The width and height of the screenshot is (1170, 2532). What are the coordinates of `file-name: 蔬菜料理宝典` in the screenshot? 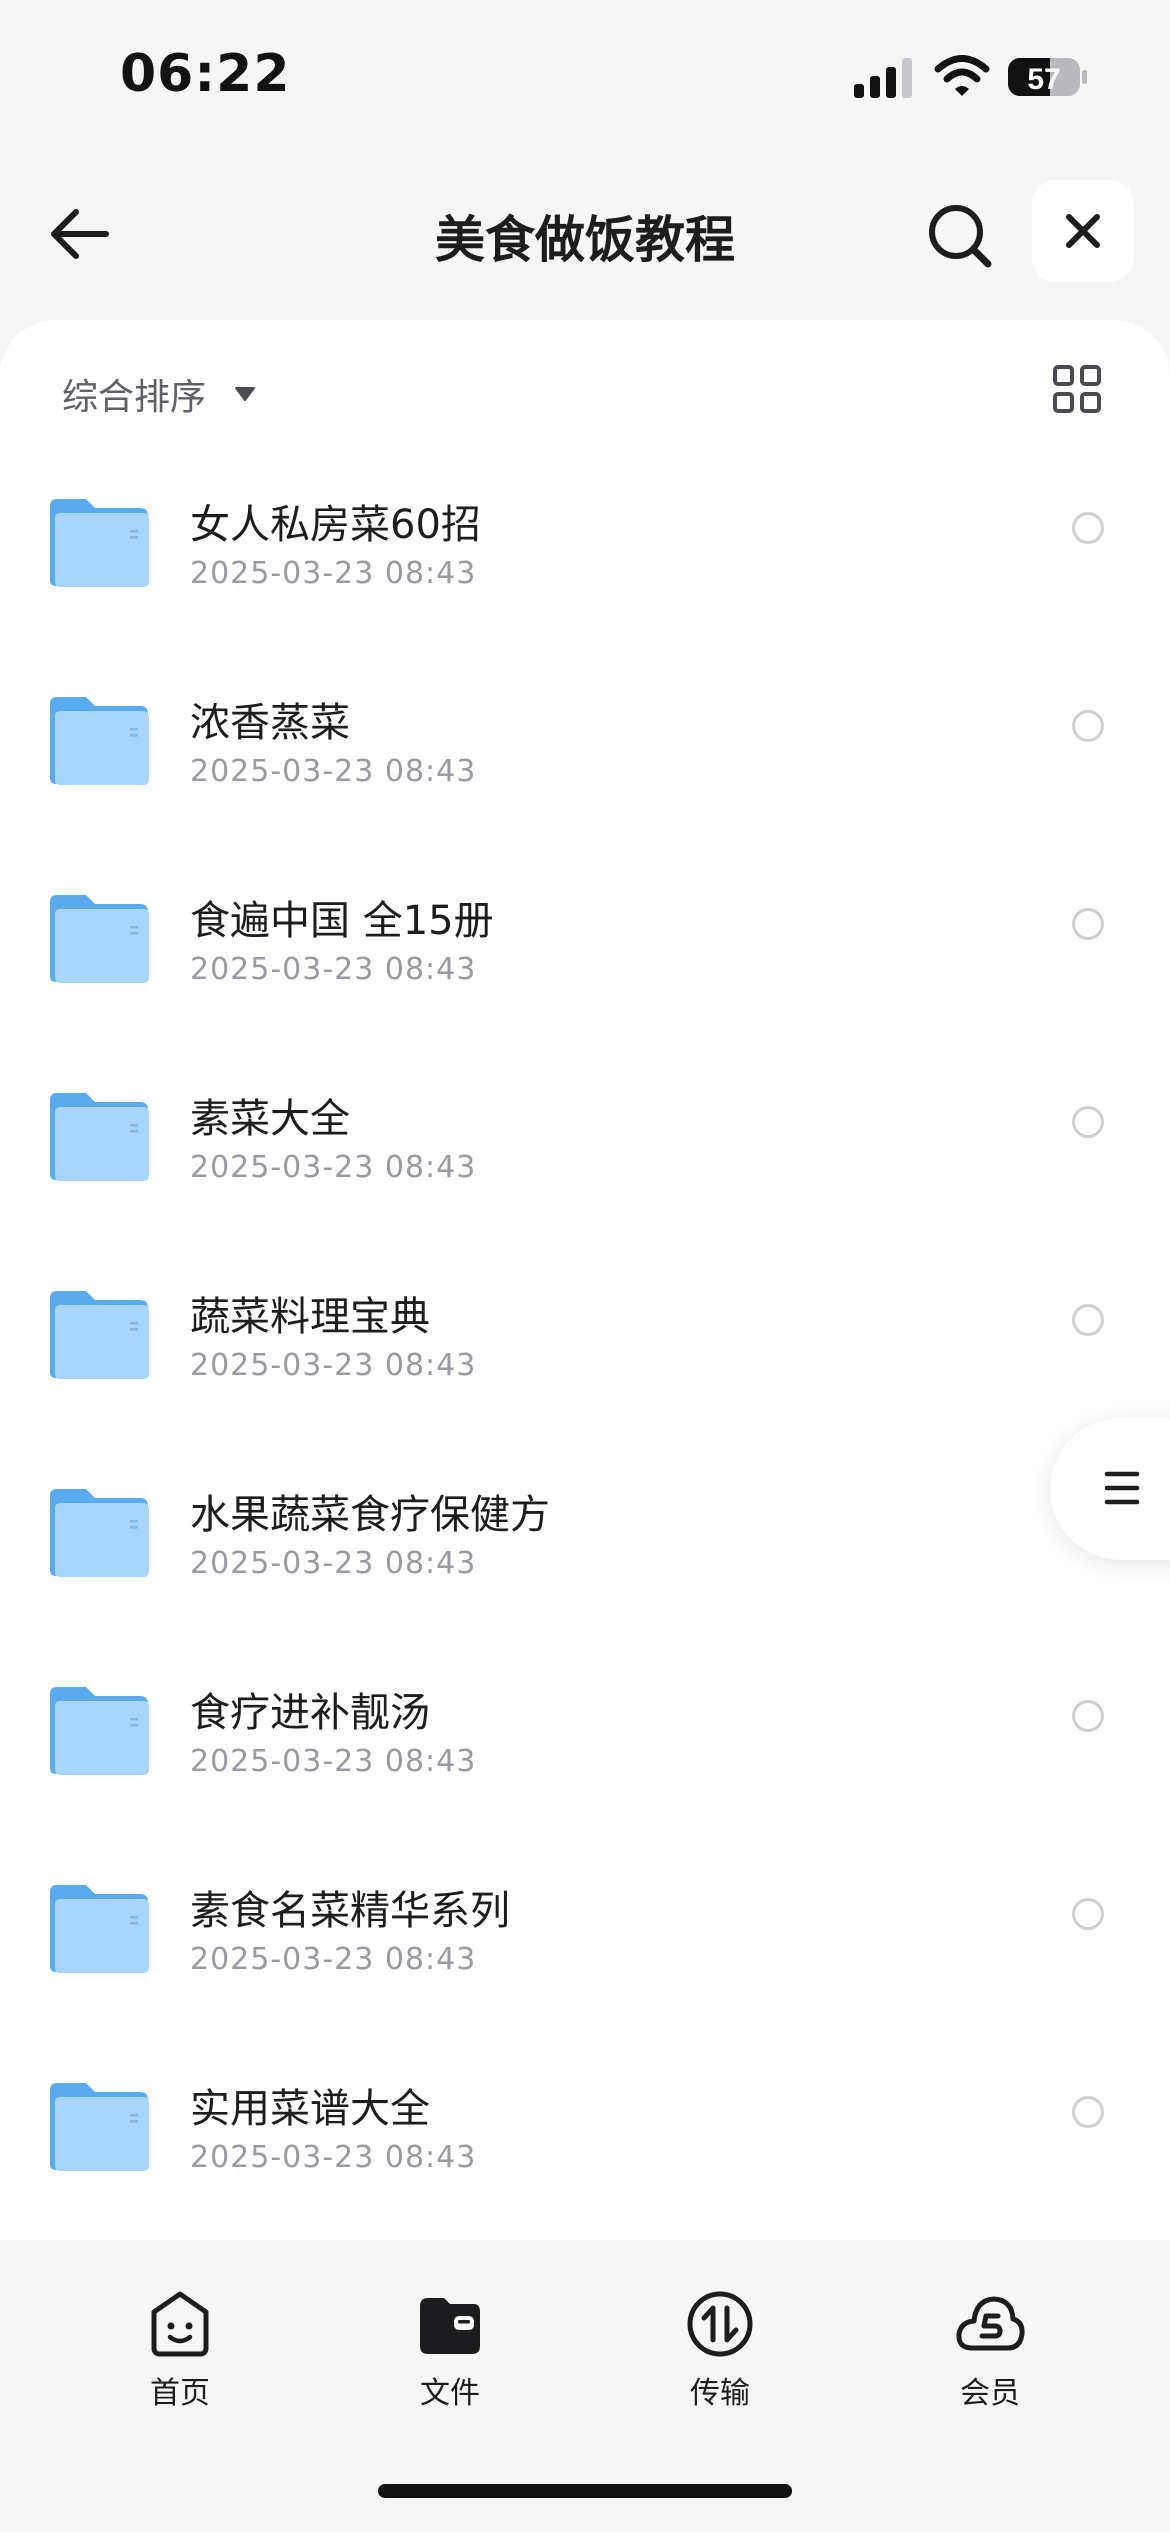 It's located at (310, 1317).